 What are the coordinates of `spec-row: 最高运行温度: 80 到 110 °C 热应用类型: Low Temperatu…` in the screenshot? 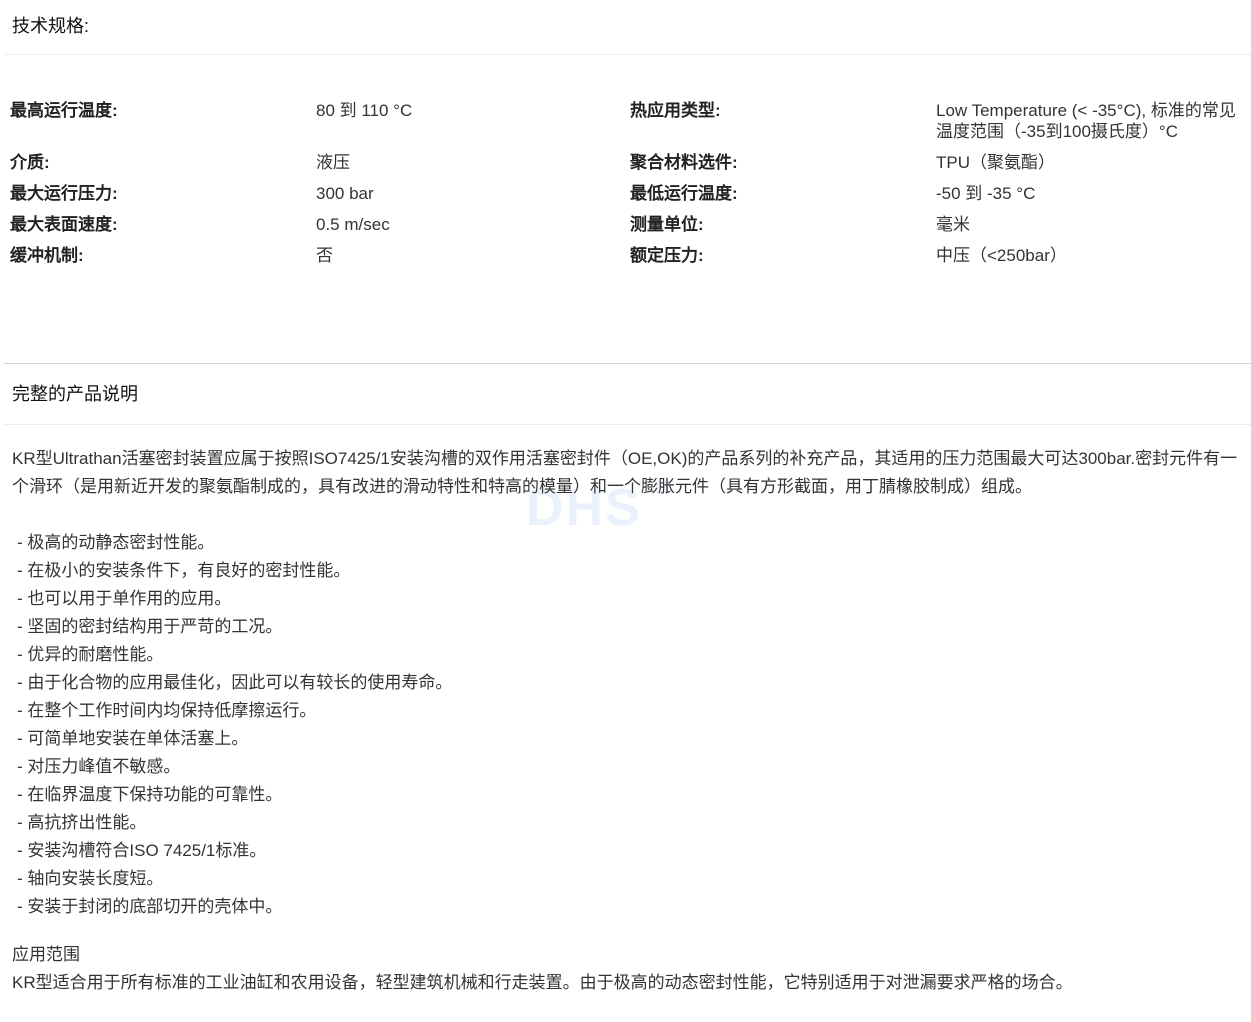 It's located at (630, 126).